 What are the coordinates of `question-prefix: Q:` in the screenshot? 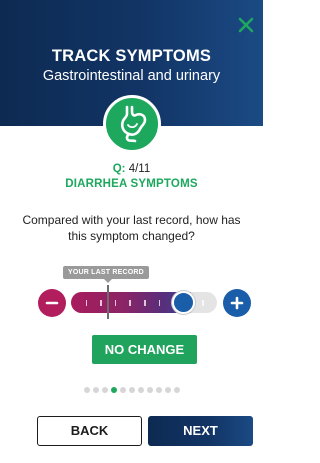 It's located at (119, 169).